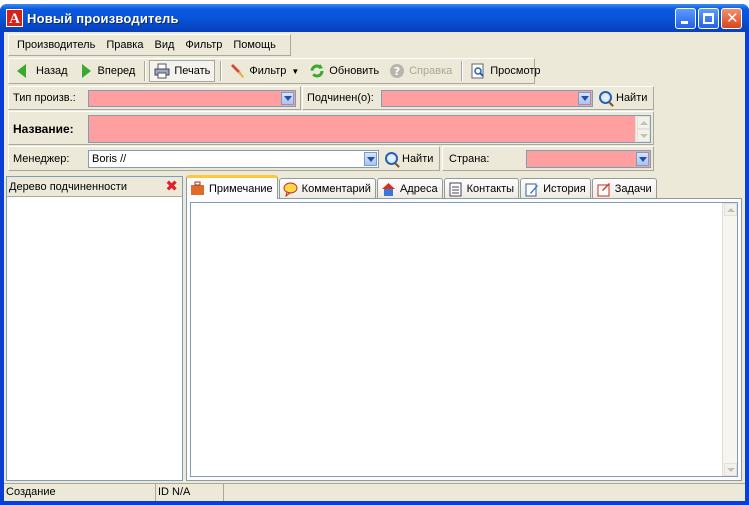  I want to click on back-button: Назад, so click(42, 71).